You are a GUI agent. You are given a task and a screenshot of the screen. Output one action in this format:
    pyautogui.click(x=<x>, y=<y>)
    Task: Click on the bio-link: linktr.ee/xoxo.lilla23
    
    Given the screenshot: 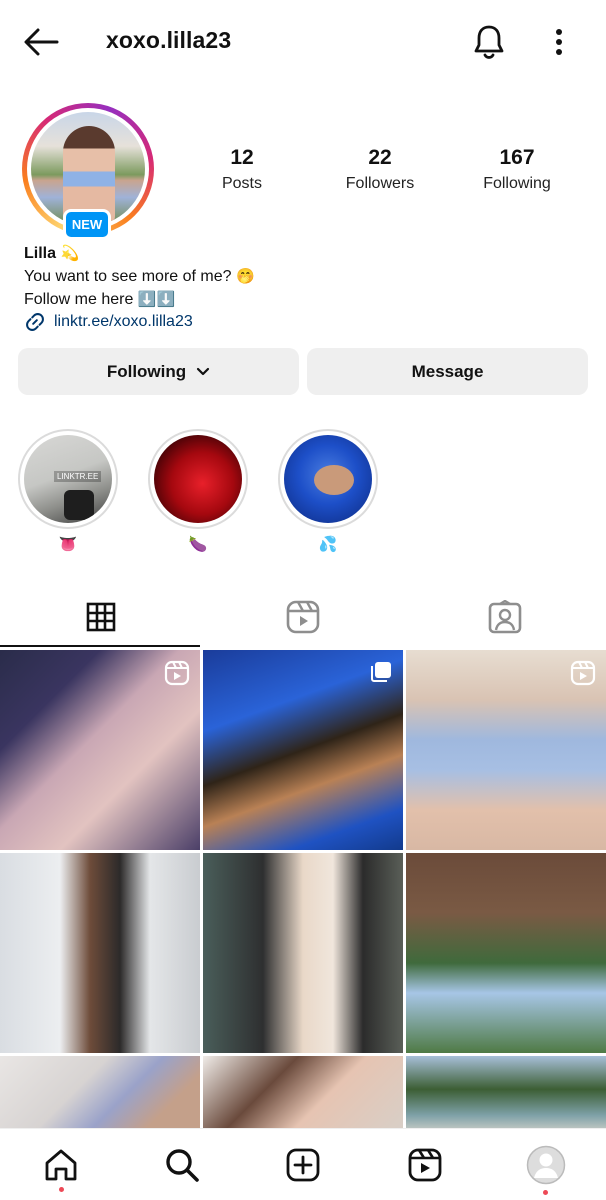 What is the action you would take?
    pyautogui.click(x=304, y=322)
    